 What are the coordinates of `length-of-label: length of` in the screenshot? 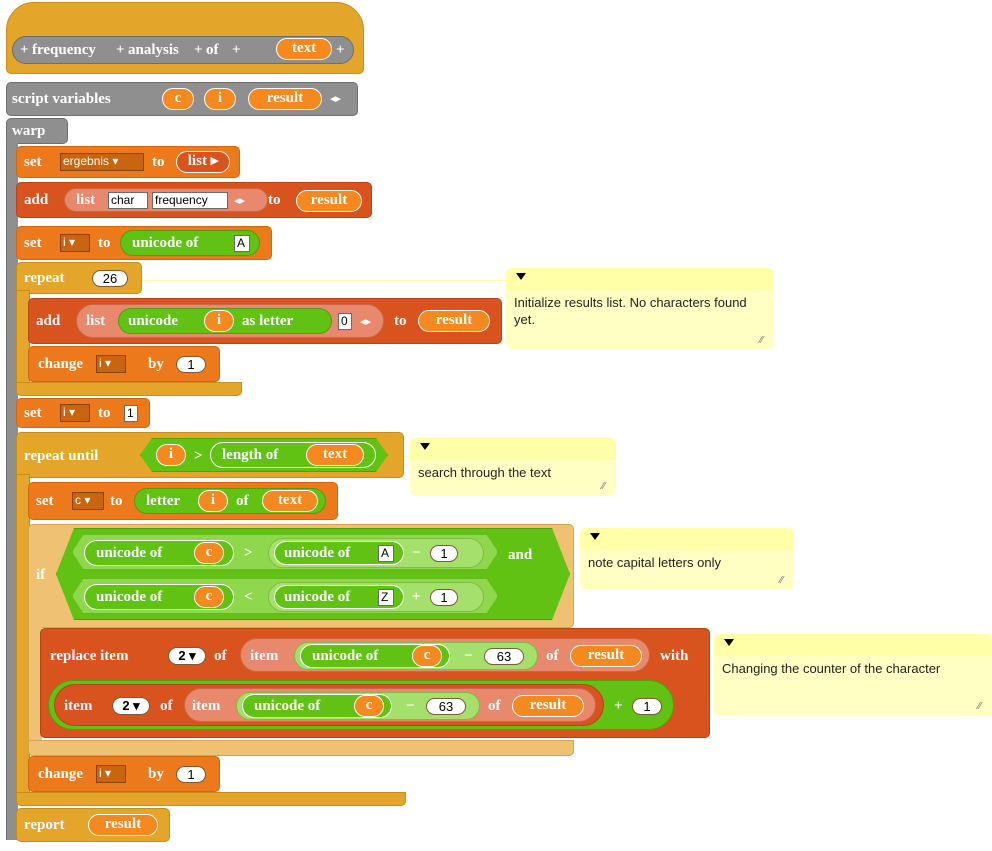 It's located at (250, 455).